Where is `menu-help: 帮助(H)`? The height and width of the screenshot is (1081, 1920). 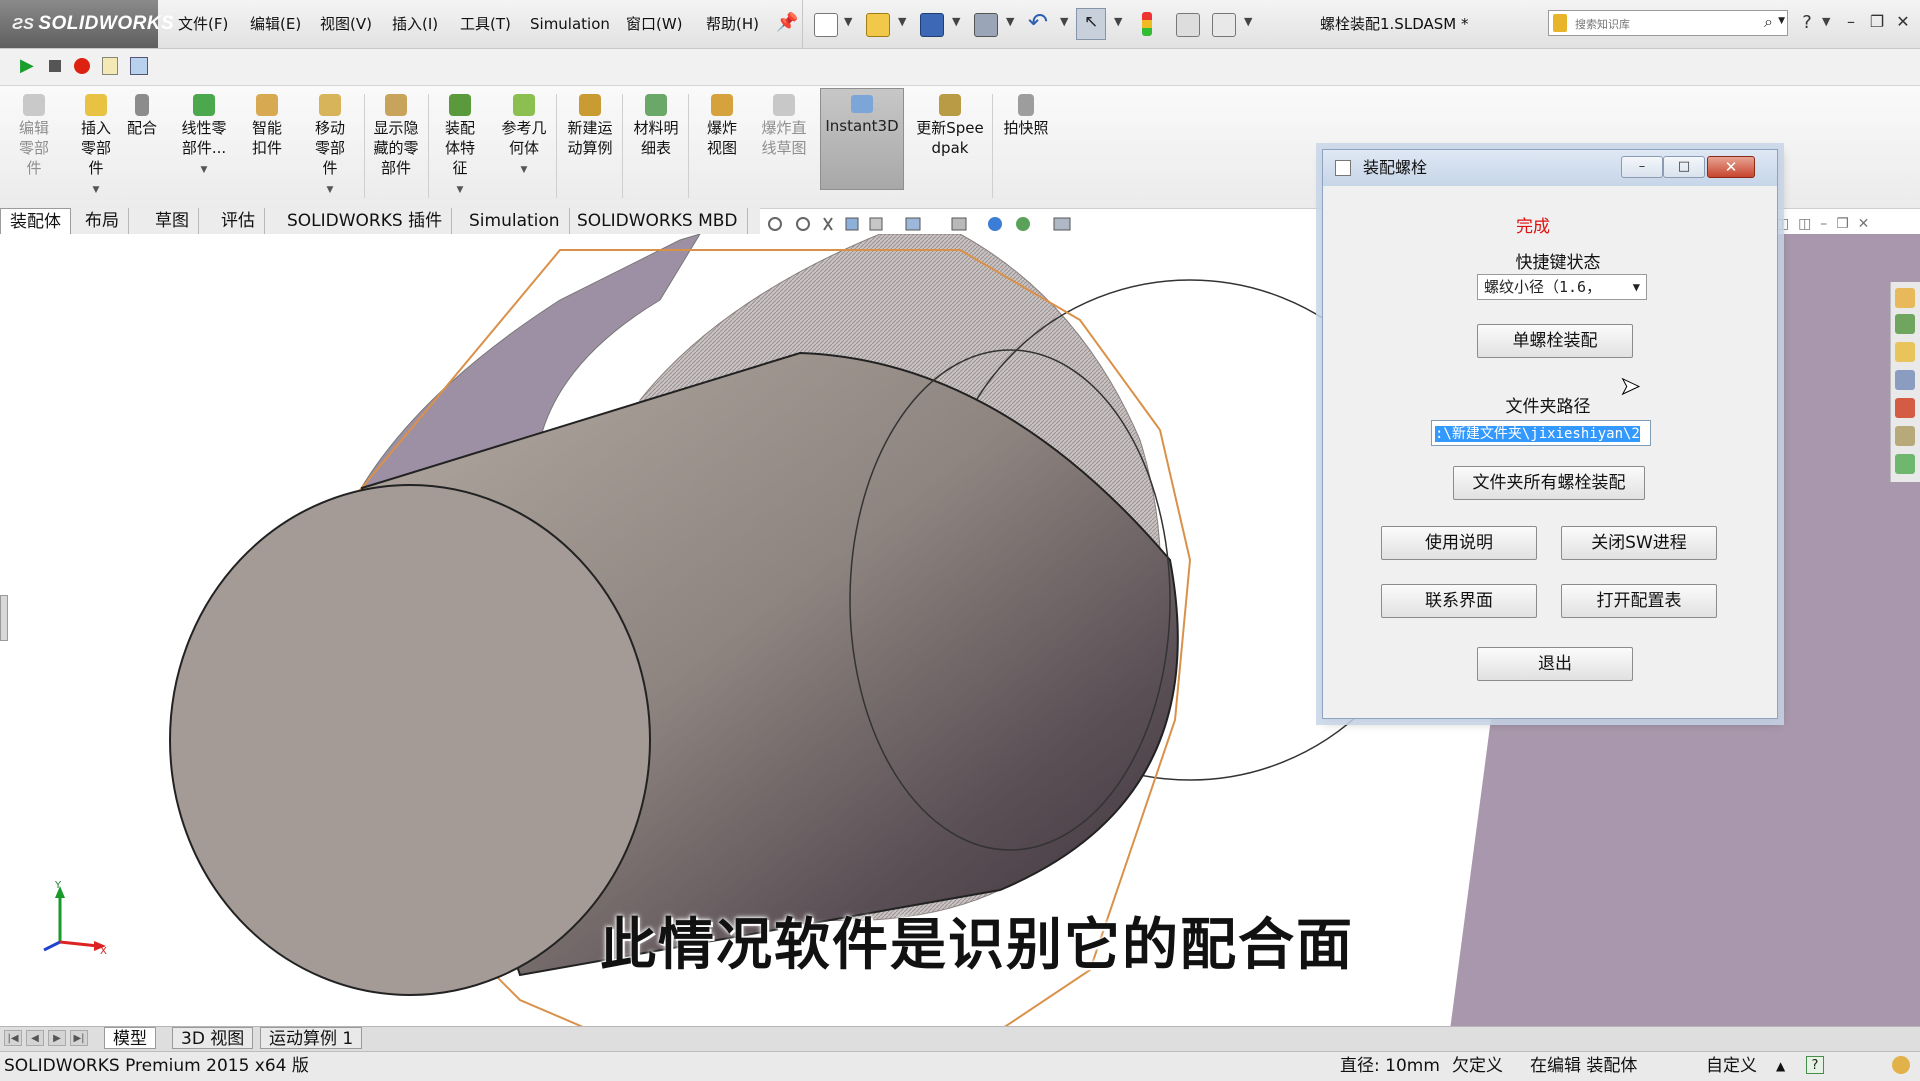 menu-help: 帮助(H) is located at coordinates (732, 24).